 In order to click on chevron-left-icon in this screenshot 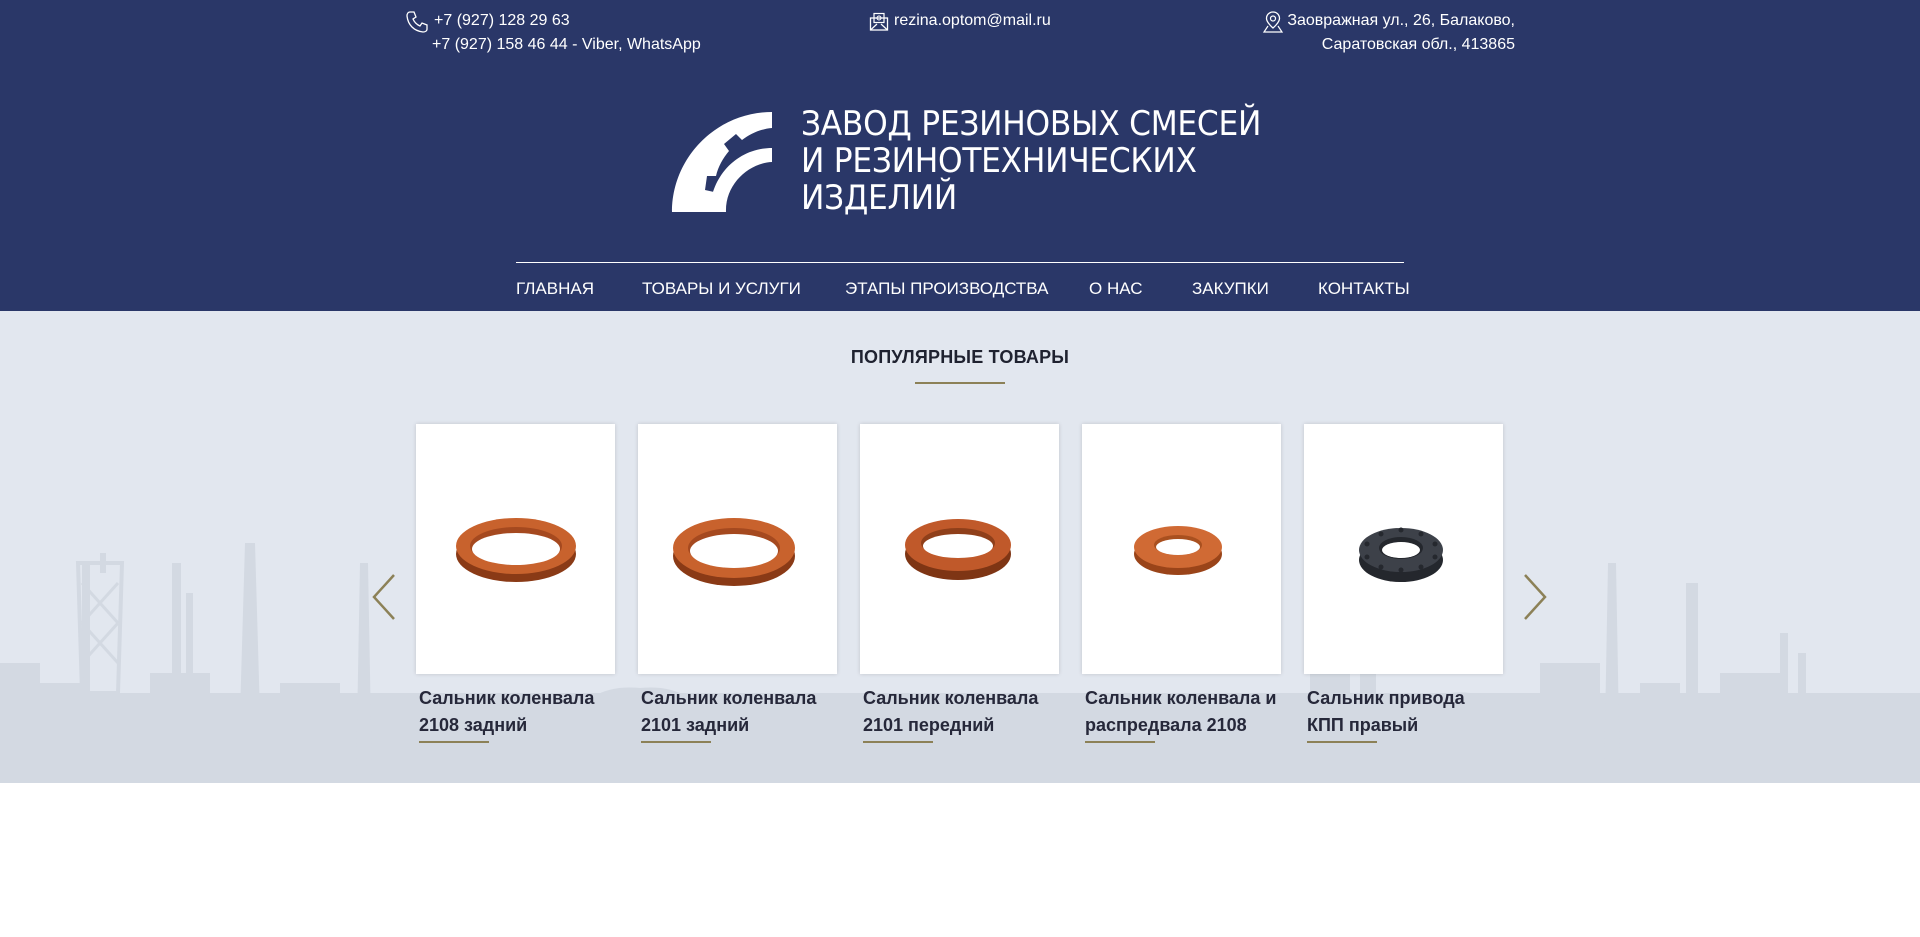, I will do `click(384, 599)`.